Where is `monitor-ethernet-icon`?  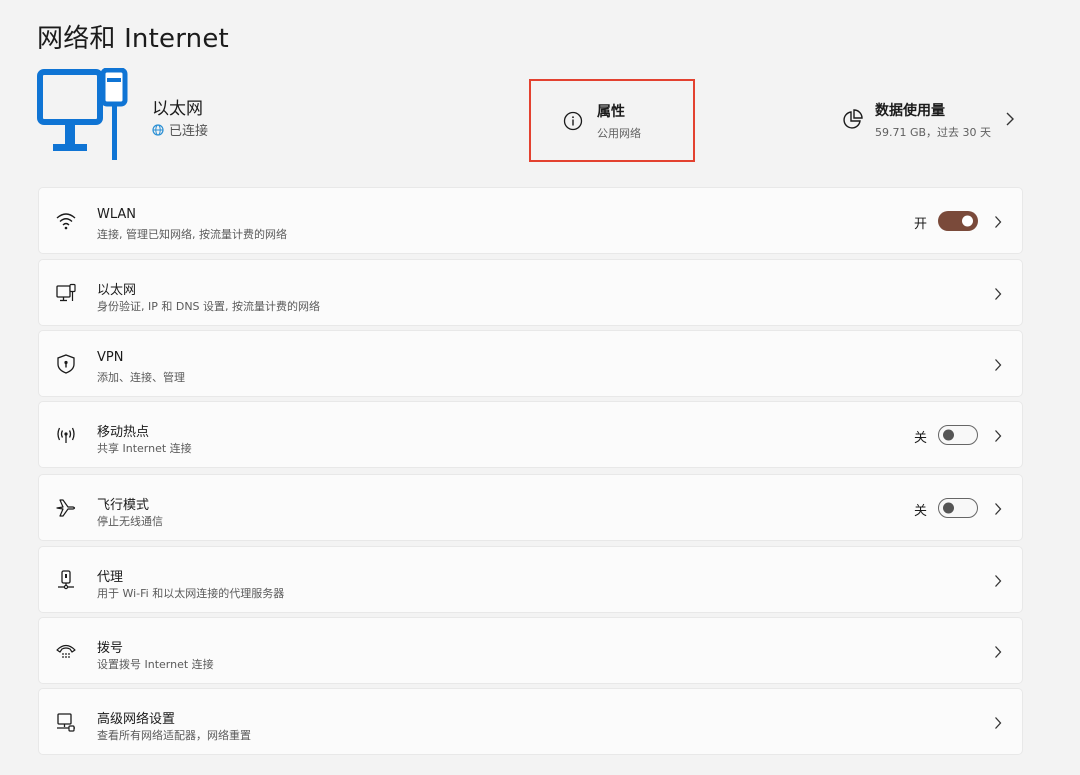 monitor-ethernet-icon is located at coordinates (82, 114).